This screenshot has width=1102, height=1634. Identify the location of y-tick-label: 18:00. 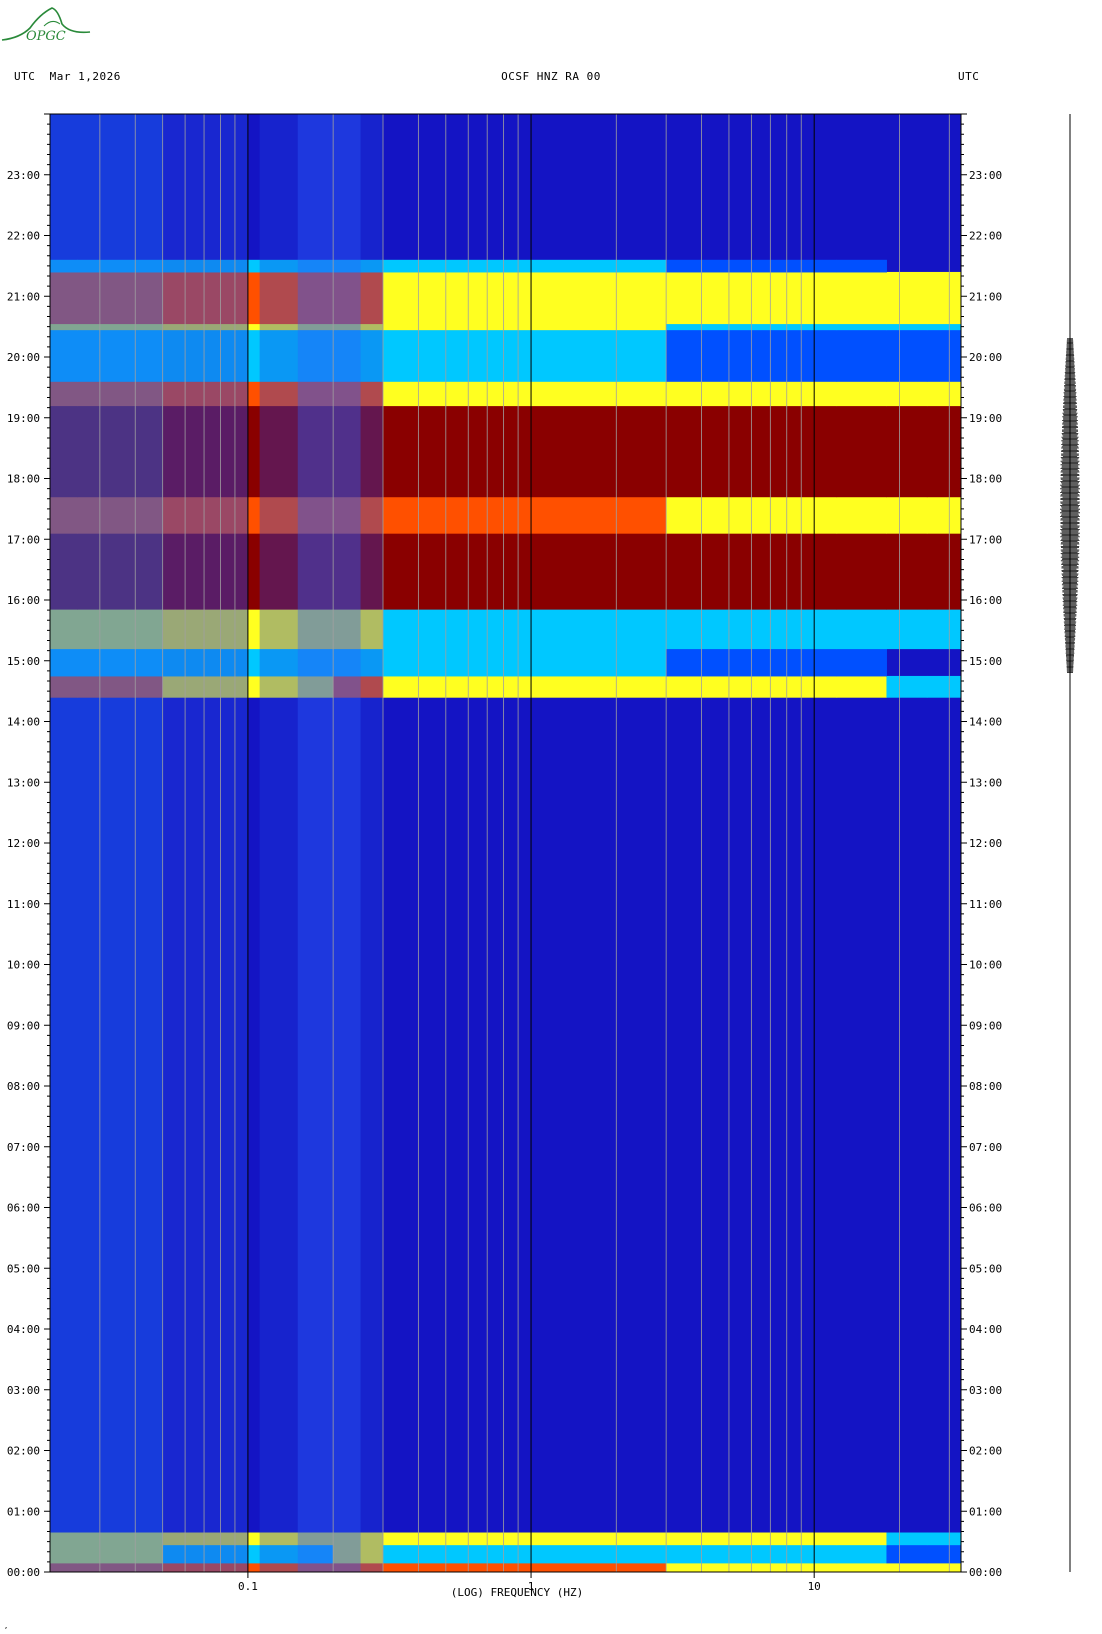
(23, 479).